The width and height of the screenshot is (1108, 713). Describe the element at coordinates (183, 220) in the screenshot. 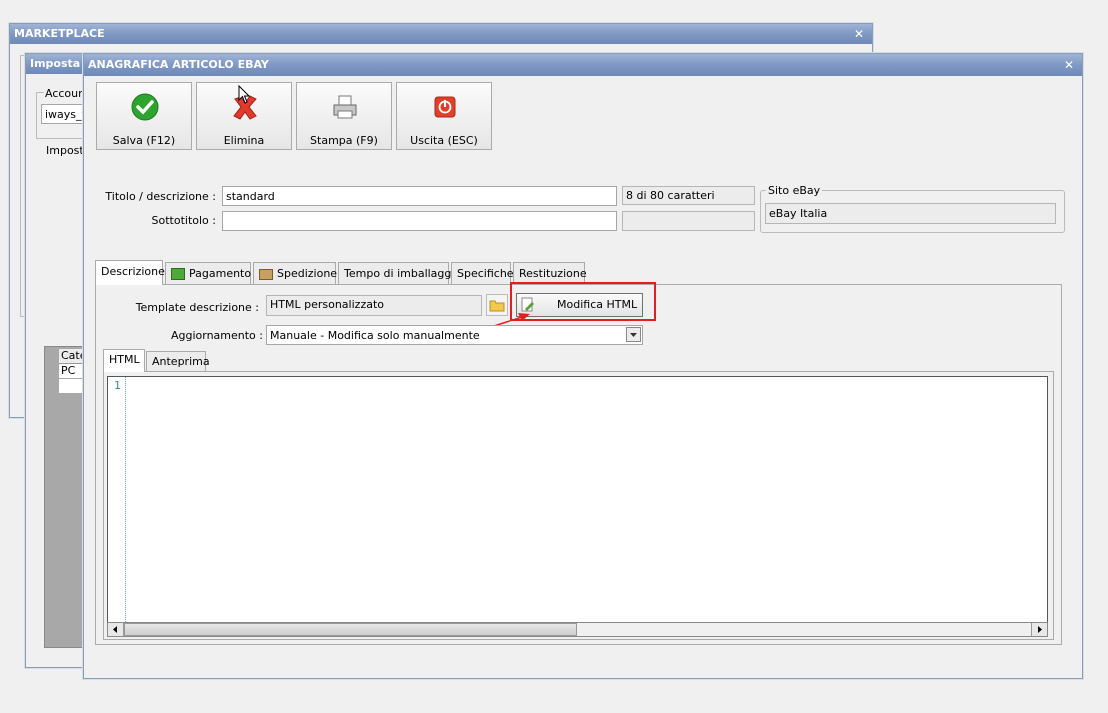

I see `subtitle-label: Sottotitolo :` at that location.